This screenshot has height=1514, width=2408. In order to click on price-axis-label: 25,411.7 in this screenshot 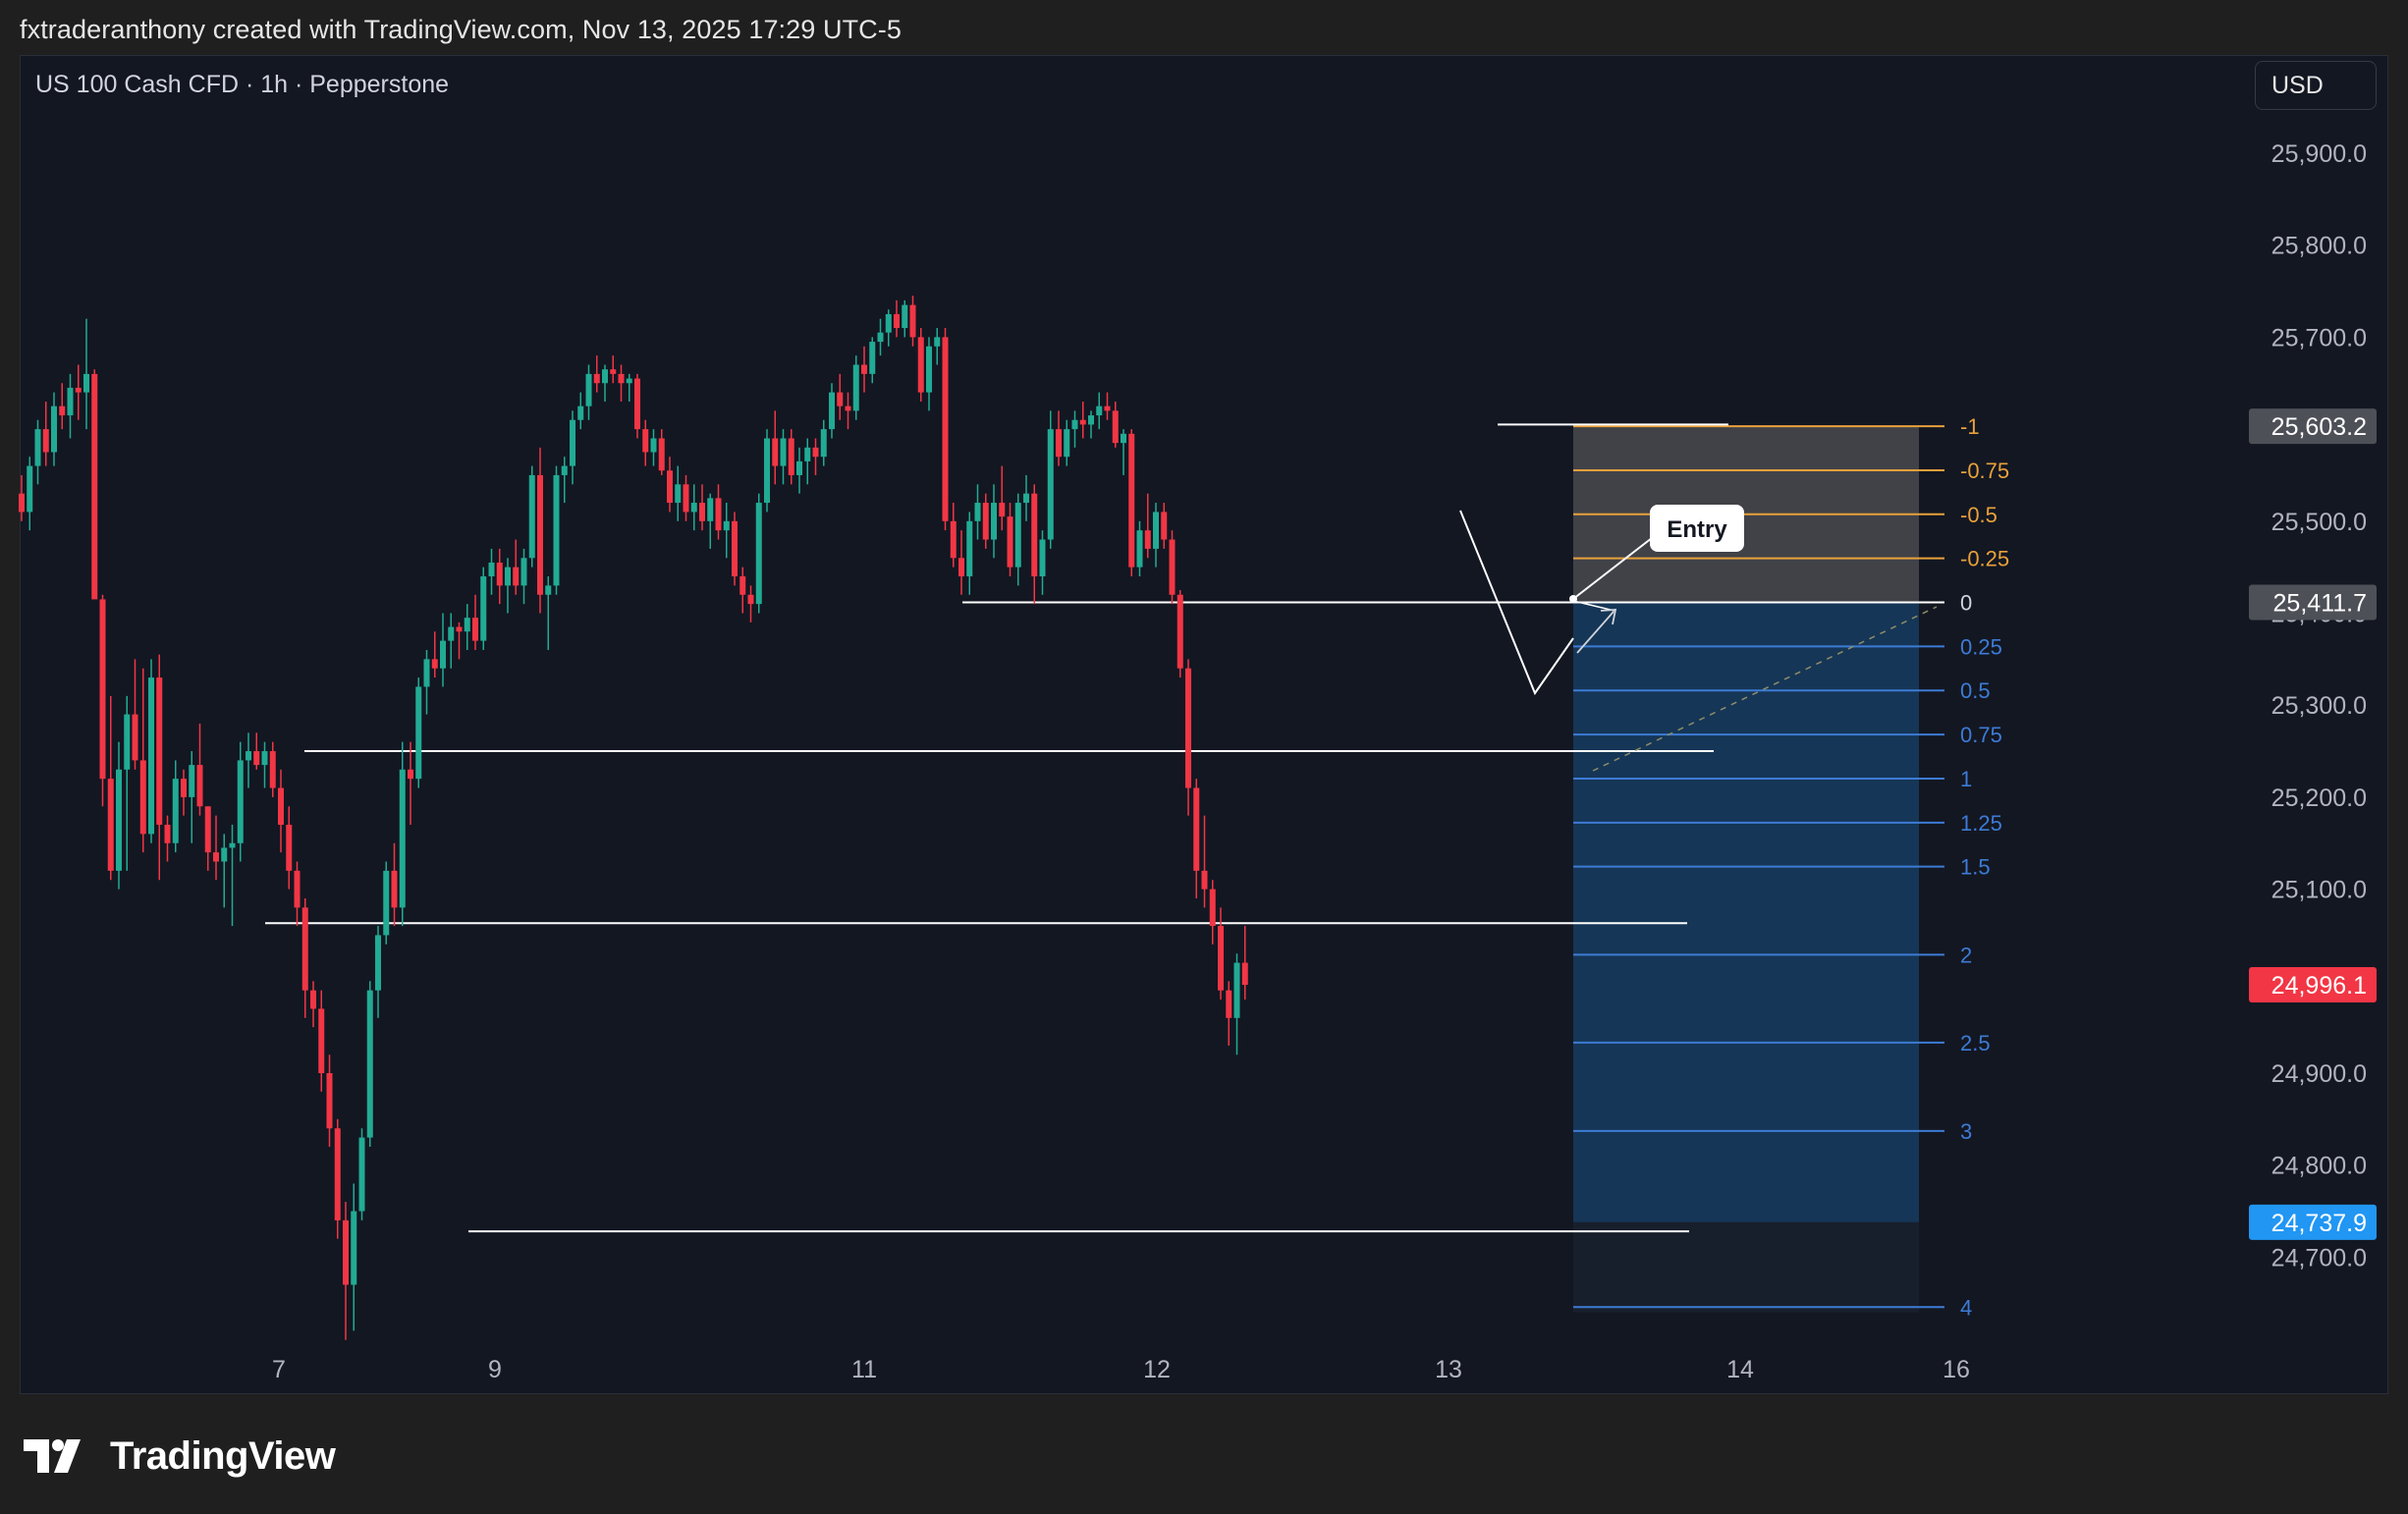, I will do `click(2313, 602)`.